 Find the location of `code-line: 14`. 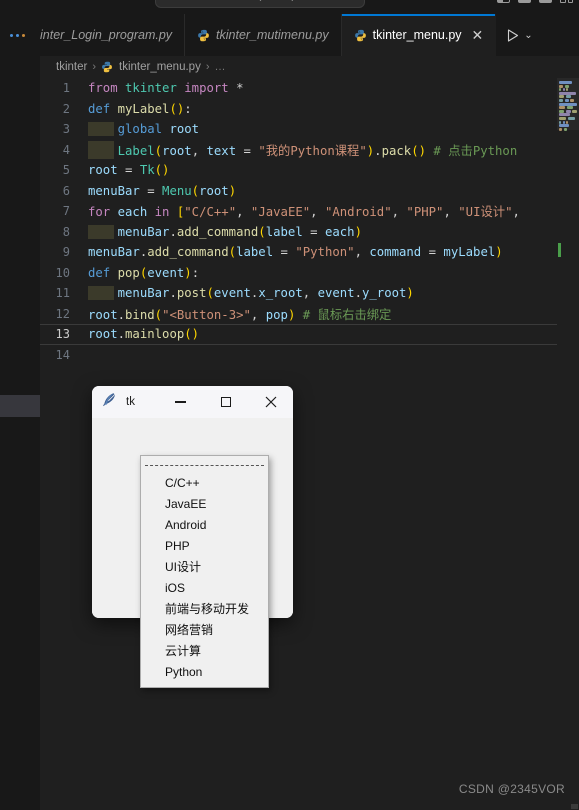

code-line: 14 is located at coordinates (309, 355).